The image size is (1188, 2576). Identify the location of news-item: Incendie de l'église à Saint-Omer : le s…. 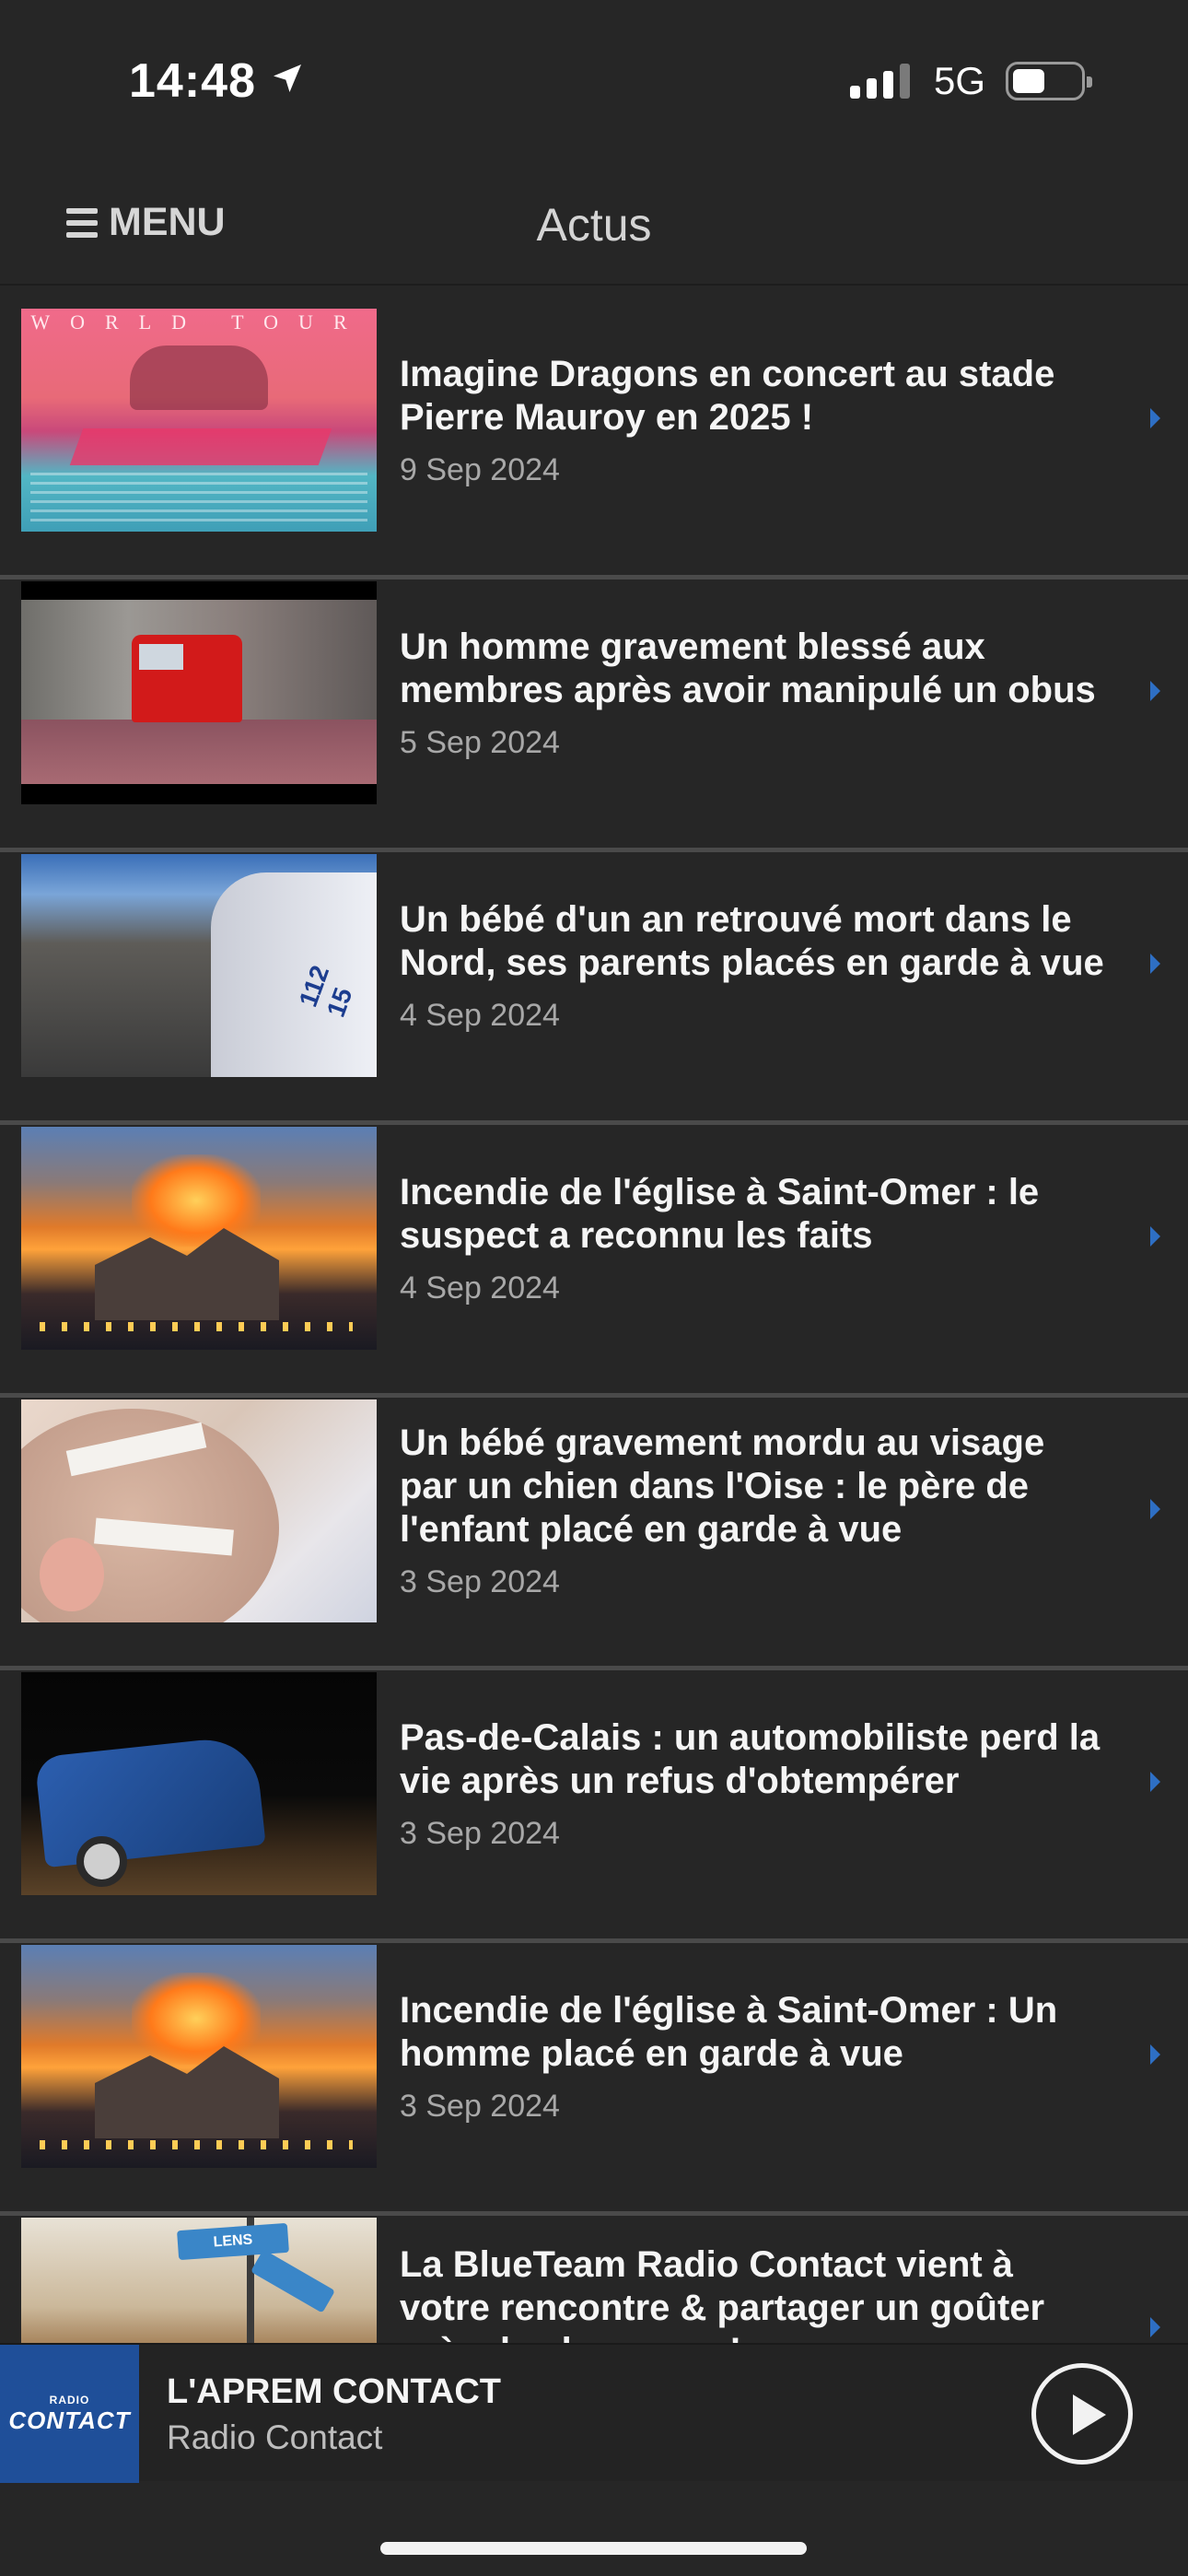
(594, 1261).